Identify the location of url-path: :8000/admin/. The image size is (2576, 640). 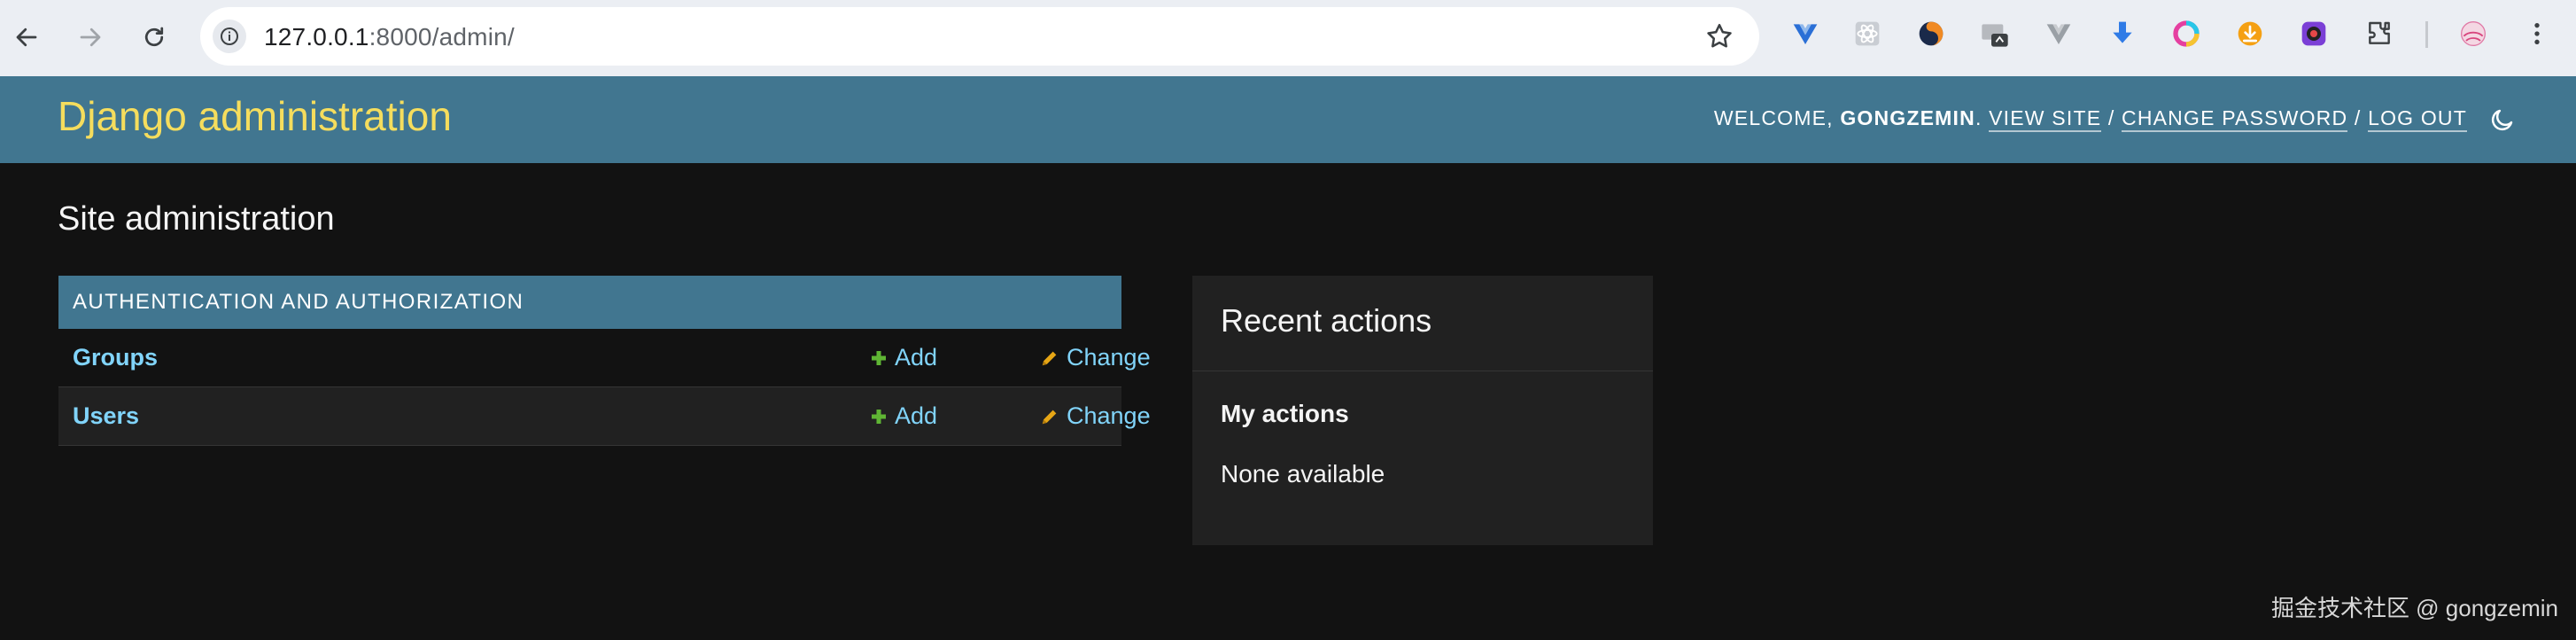
(442, 37).